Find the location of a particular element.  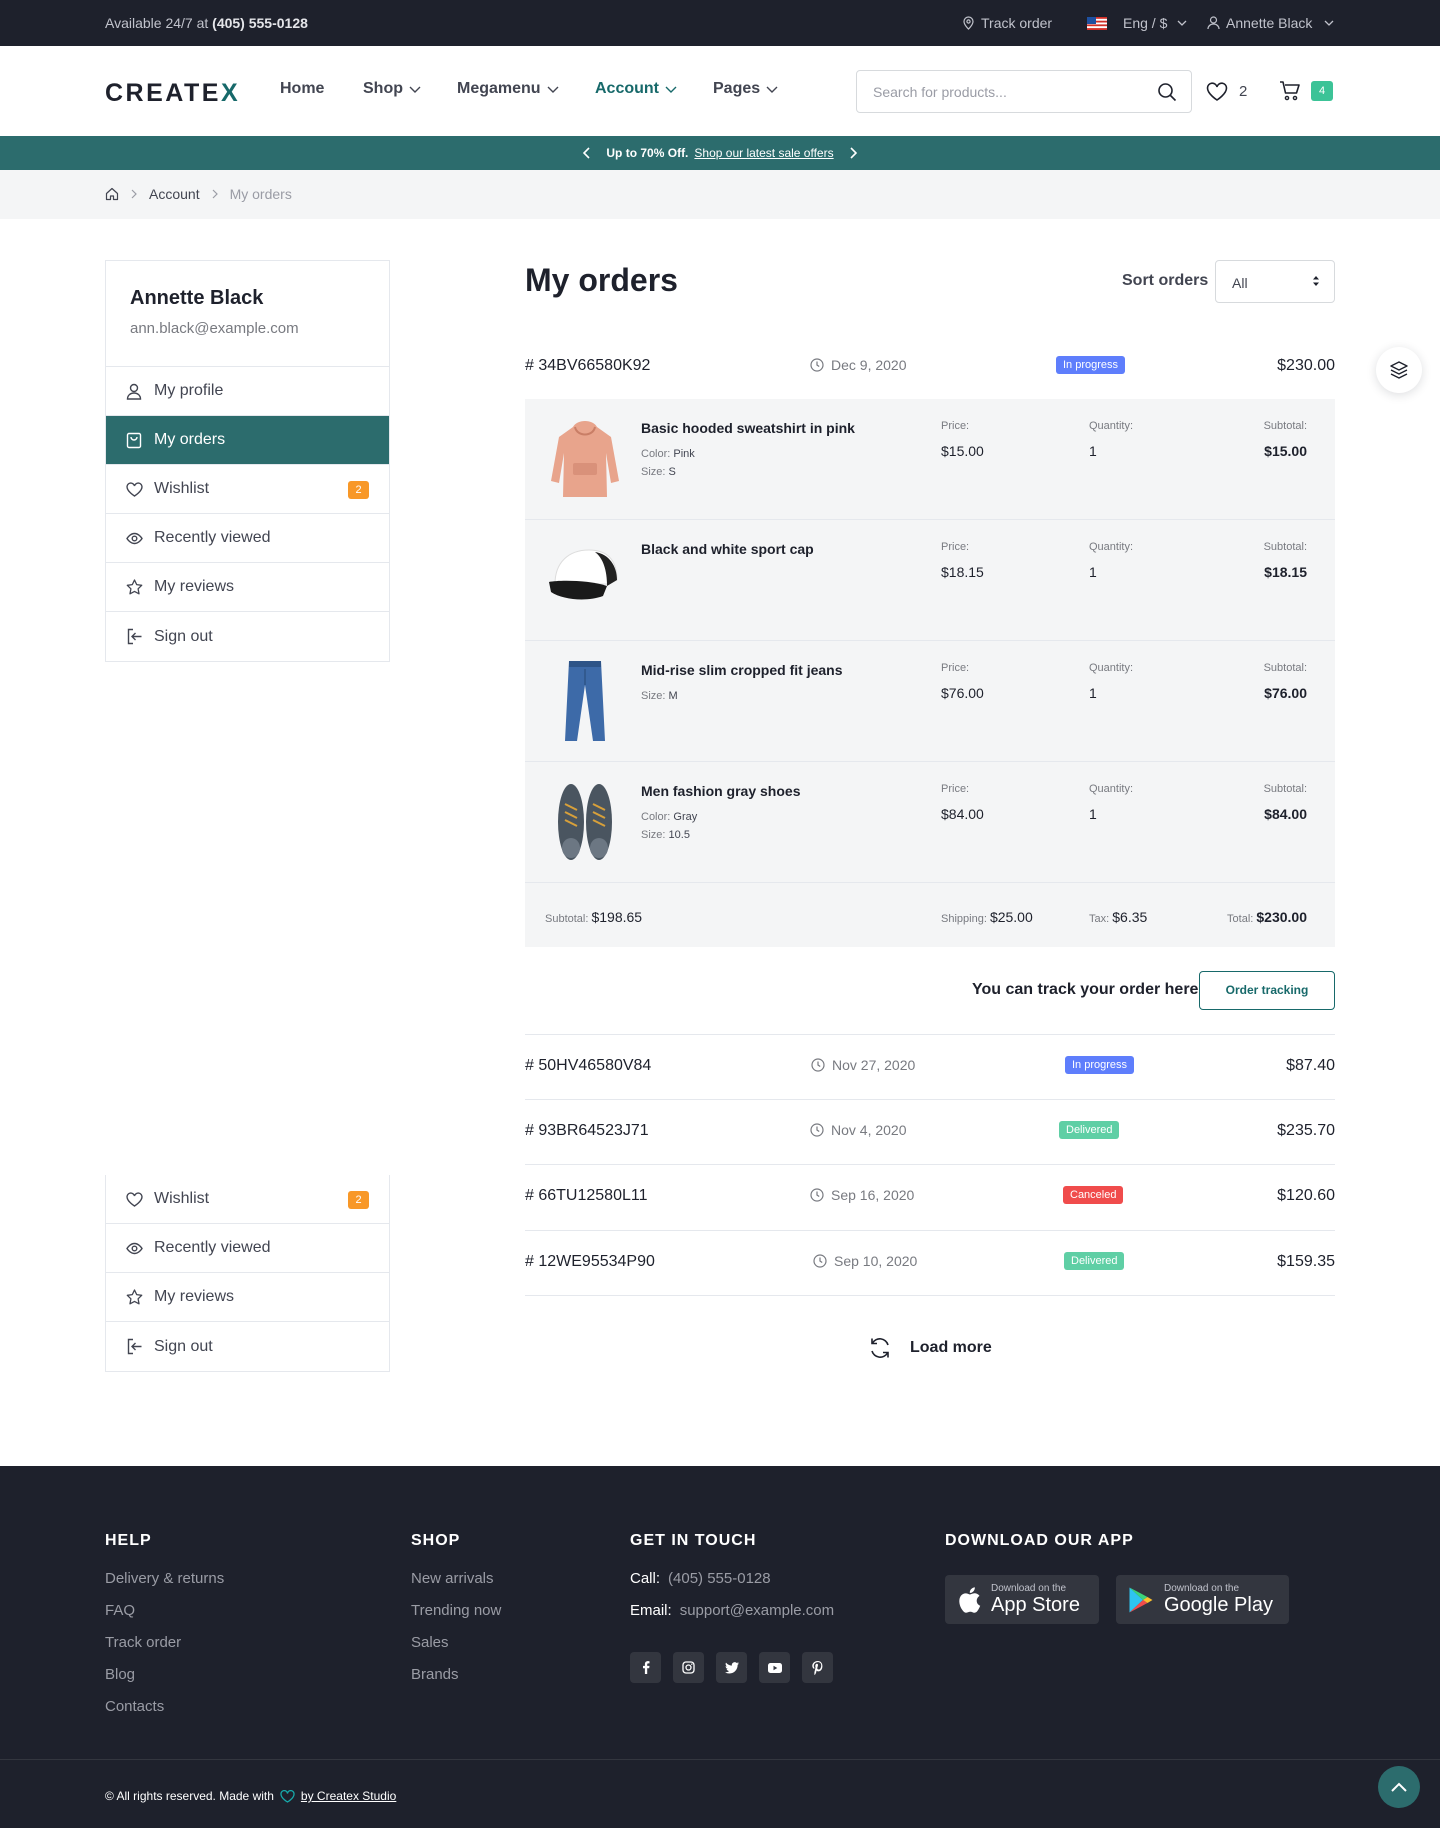

google-play-icon is located at coordinates (1141, 1599).